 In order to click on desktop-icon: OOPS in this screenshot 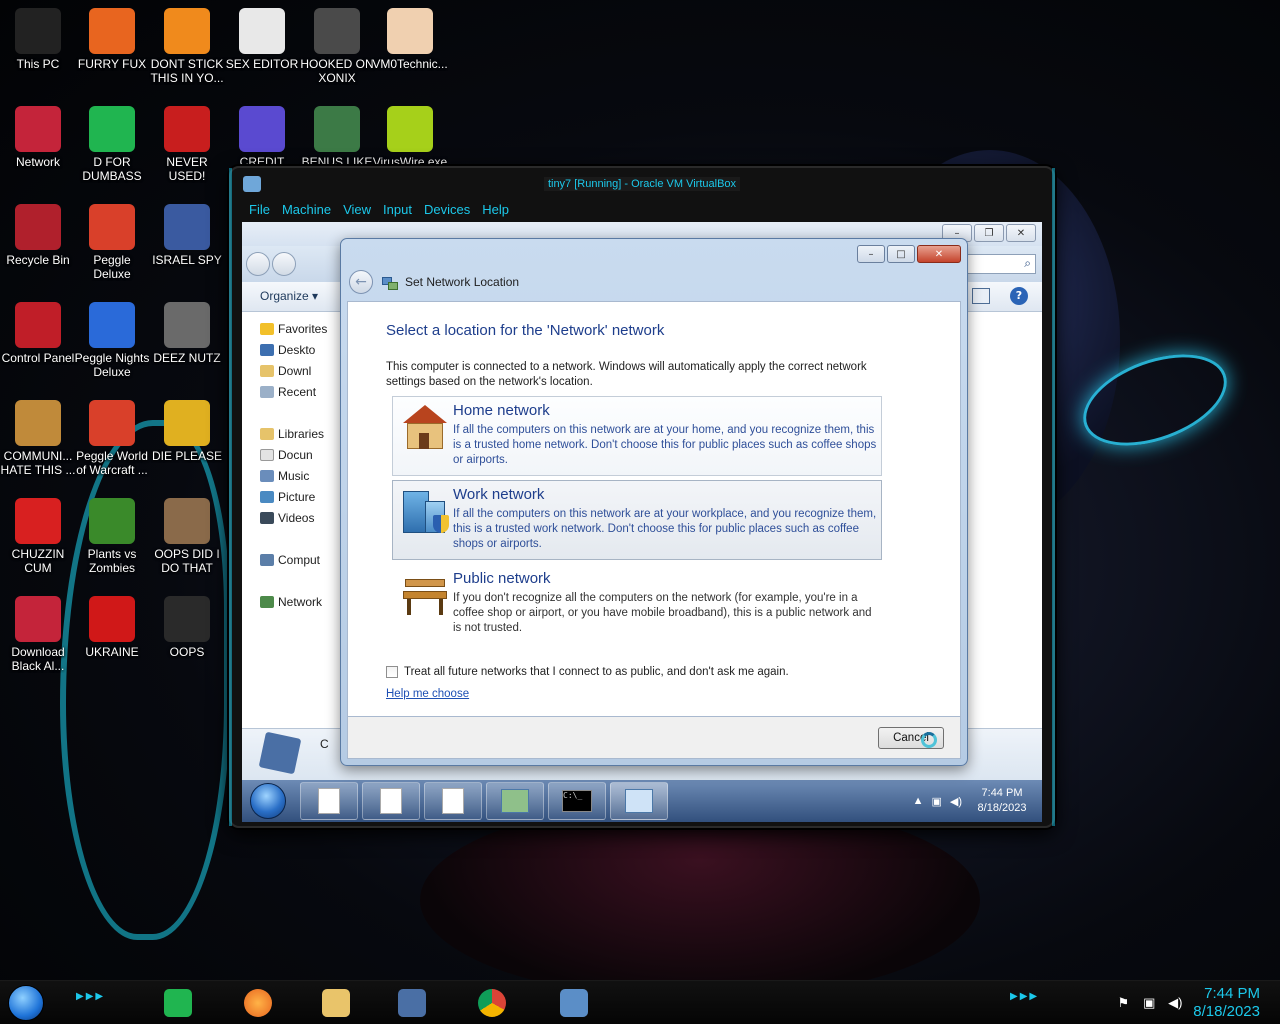, I will do `click(187, 627)`.